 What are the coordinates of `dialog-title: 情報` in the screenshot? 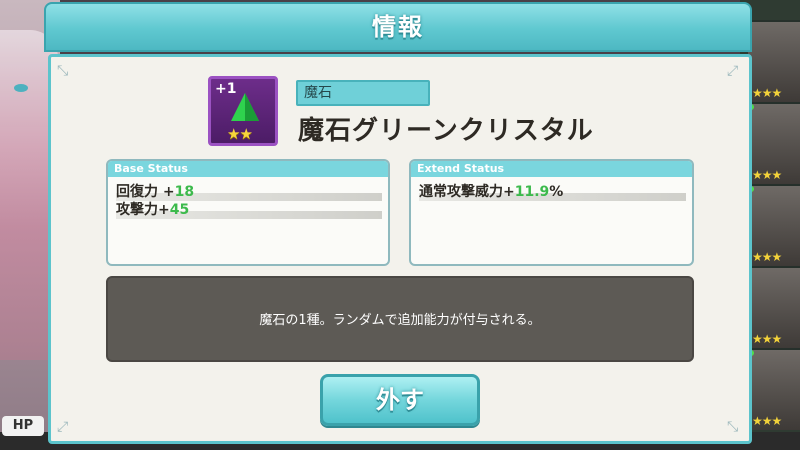 It's located at (398, 27).